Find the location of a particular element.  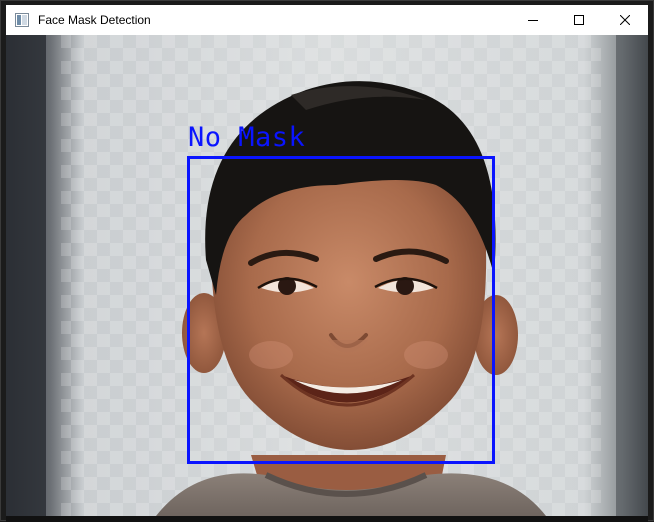

maximize-icon is located at coordinates (579, 20).